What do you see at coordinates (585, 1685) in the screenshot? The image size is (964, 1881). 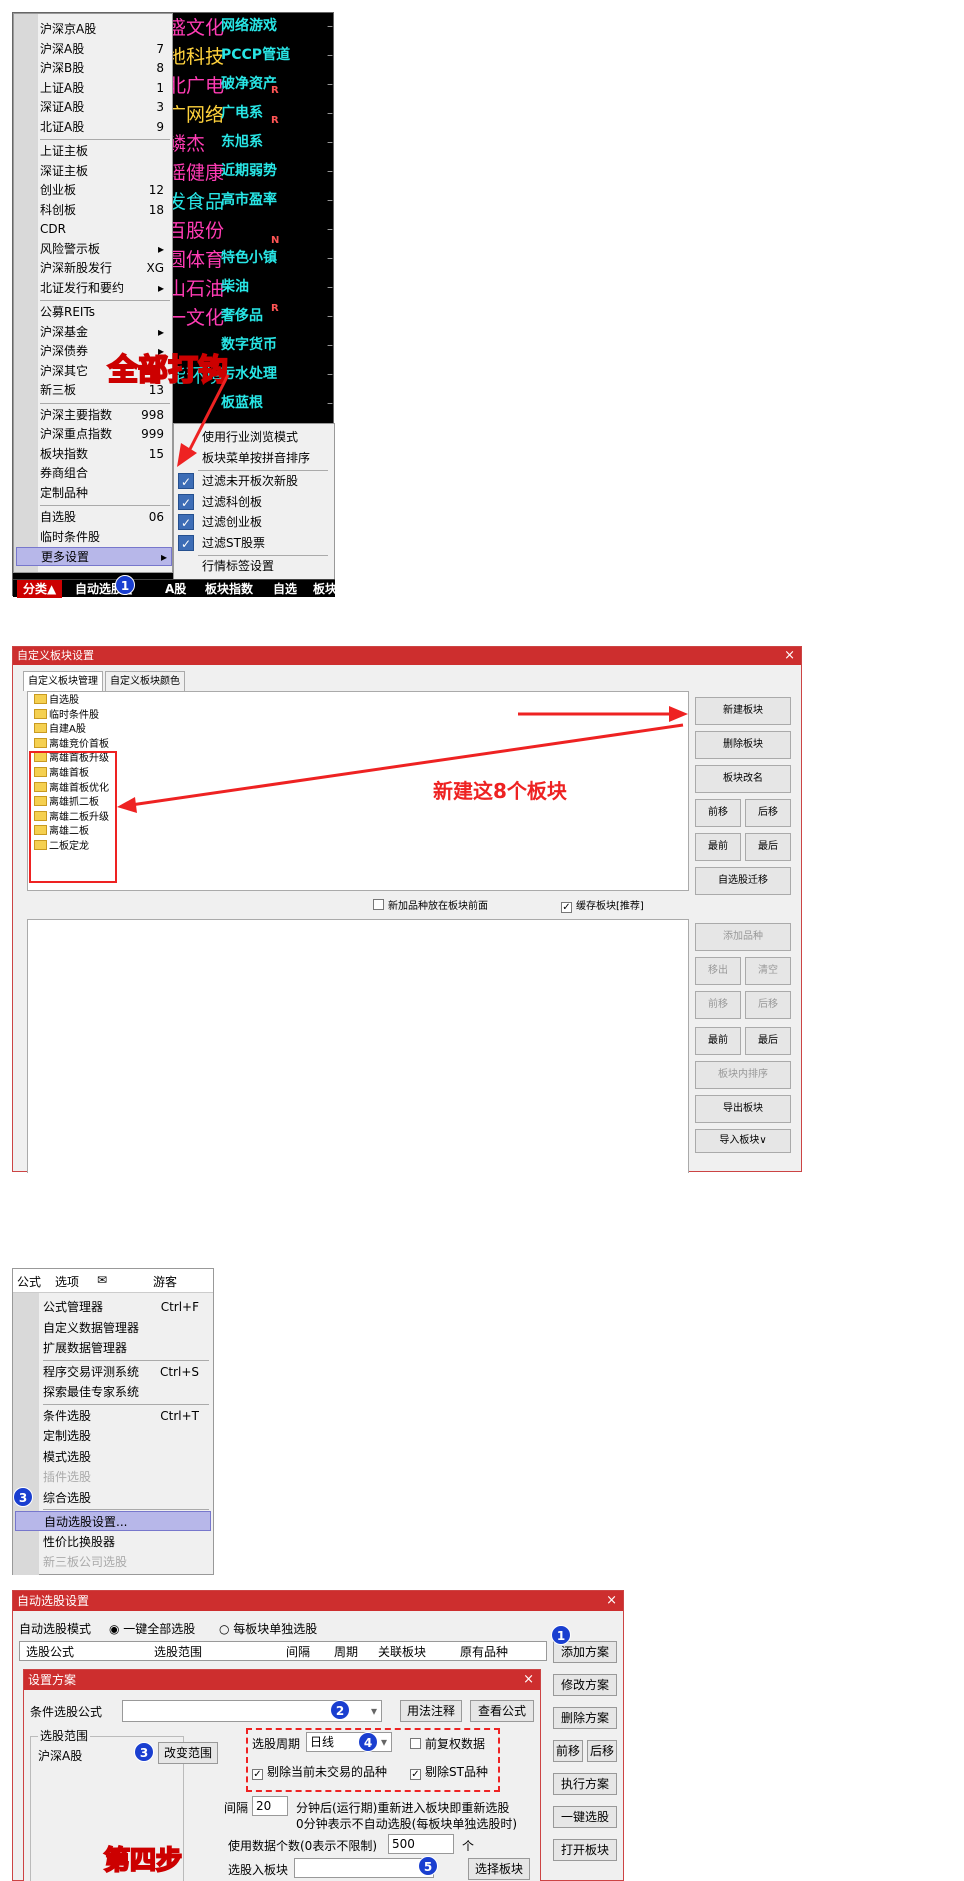 I see `modify-plan-button: 修改方案` at bounding box center [585, 1685].